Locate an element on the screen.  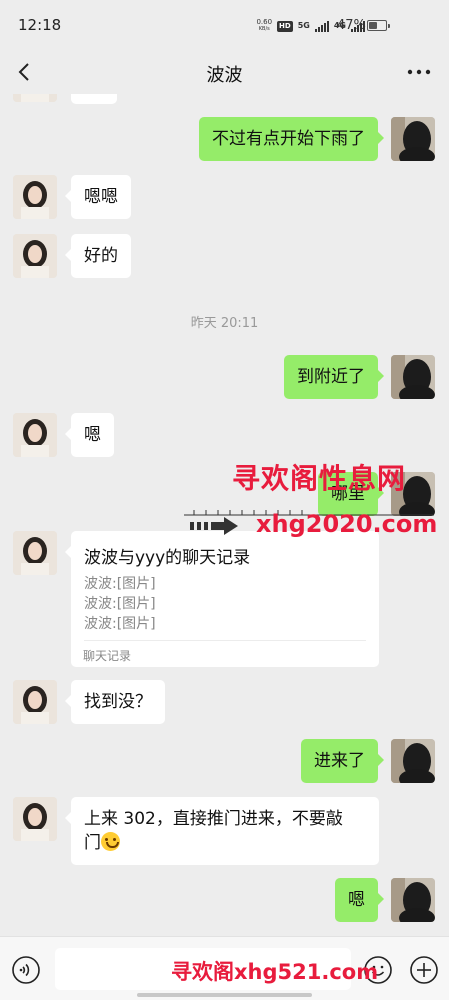
watermark-bottom: 寻欢阁xhg521.com is located at coordinates (275, 972).